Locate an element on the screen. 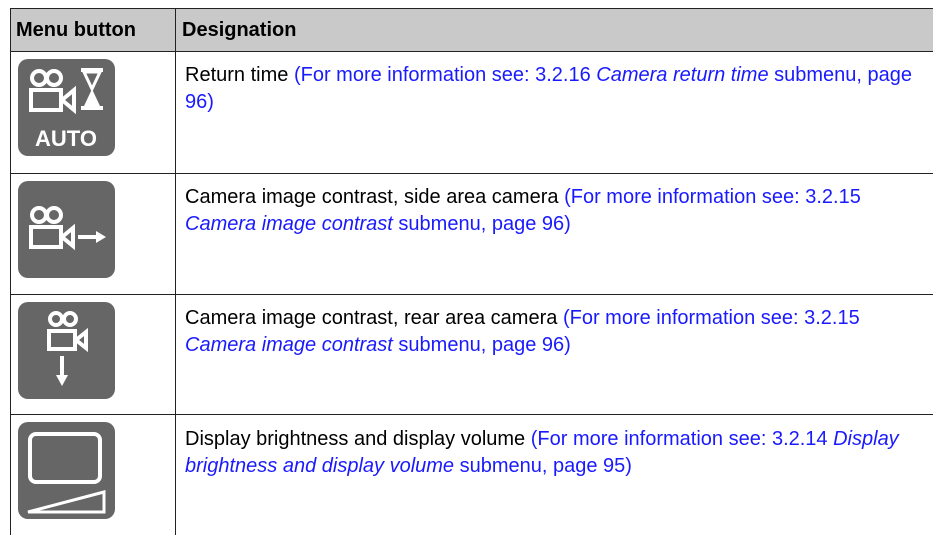  camera-rear-contrast-icon is located at coordinates (66, 350).